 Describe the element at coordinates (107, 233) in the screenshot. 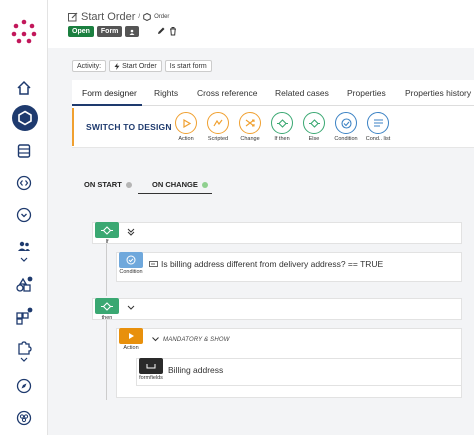

I see `if-node: If` at that location.